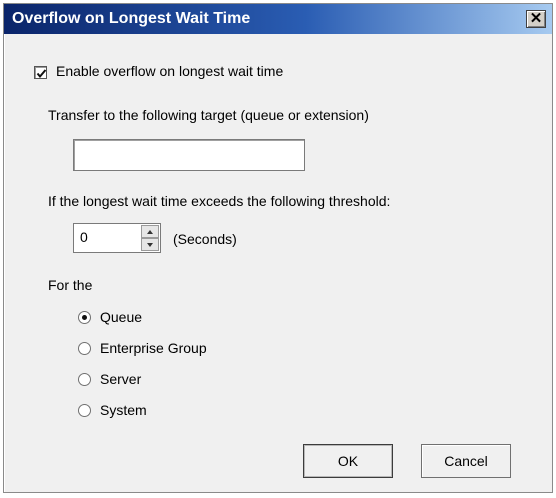 This screenshot has width=556, height=498. What do you see at coordinates (348, 461) in the screenshot?
I see `ok-button: OK` at bounding box center [348, 461].